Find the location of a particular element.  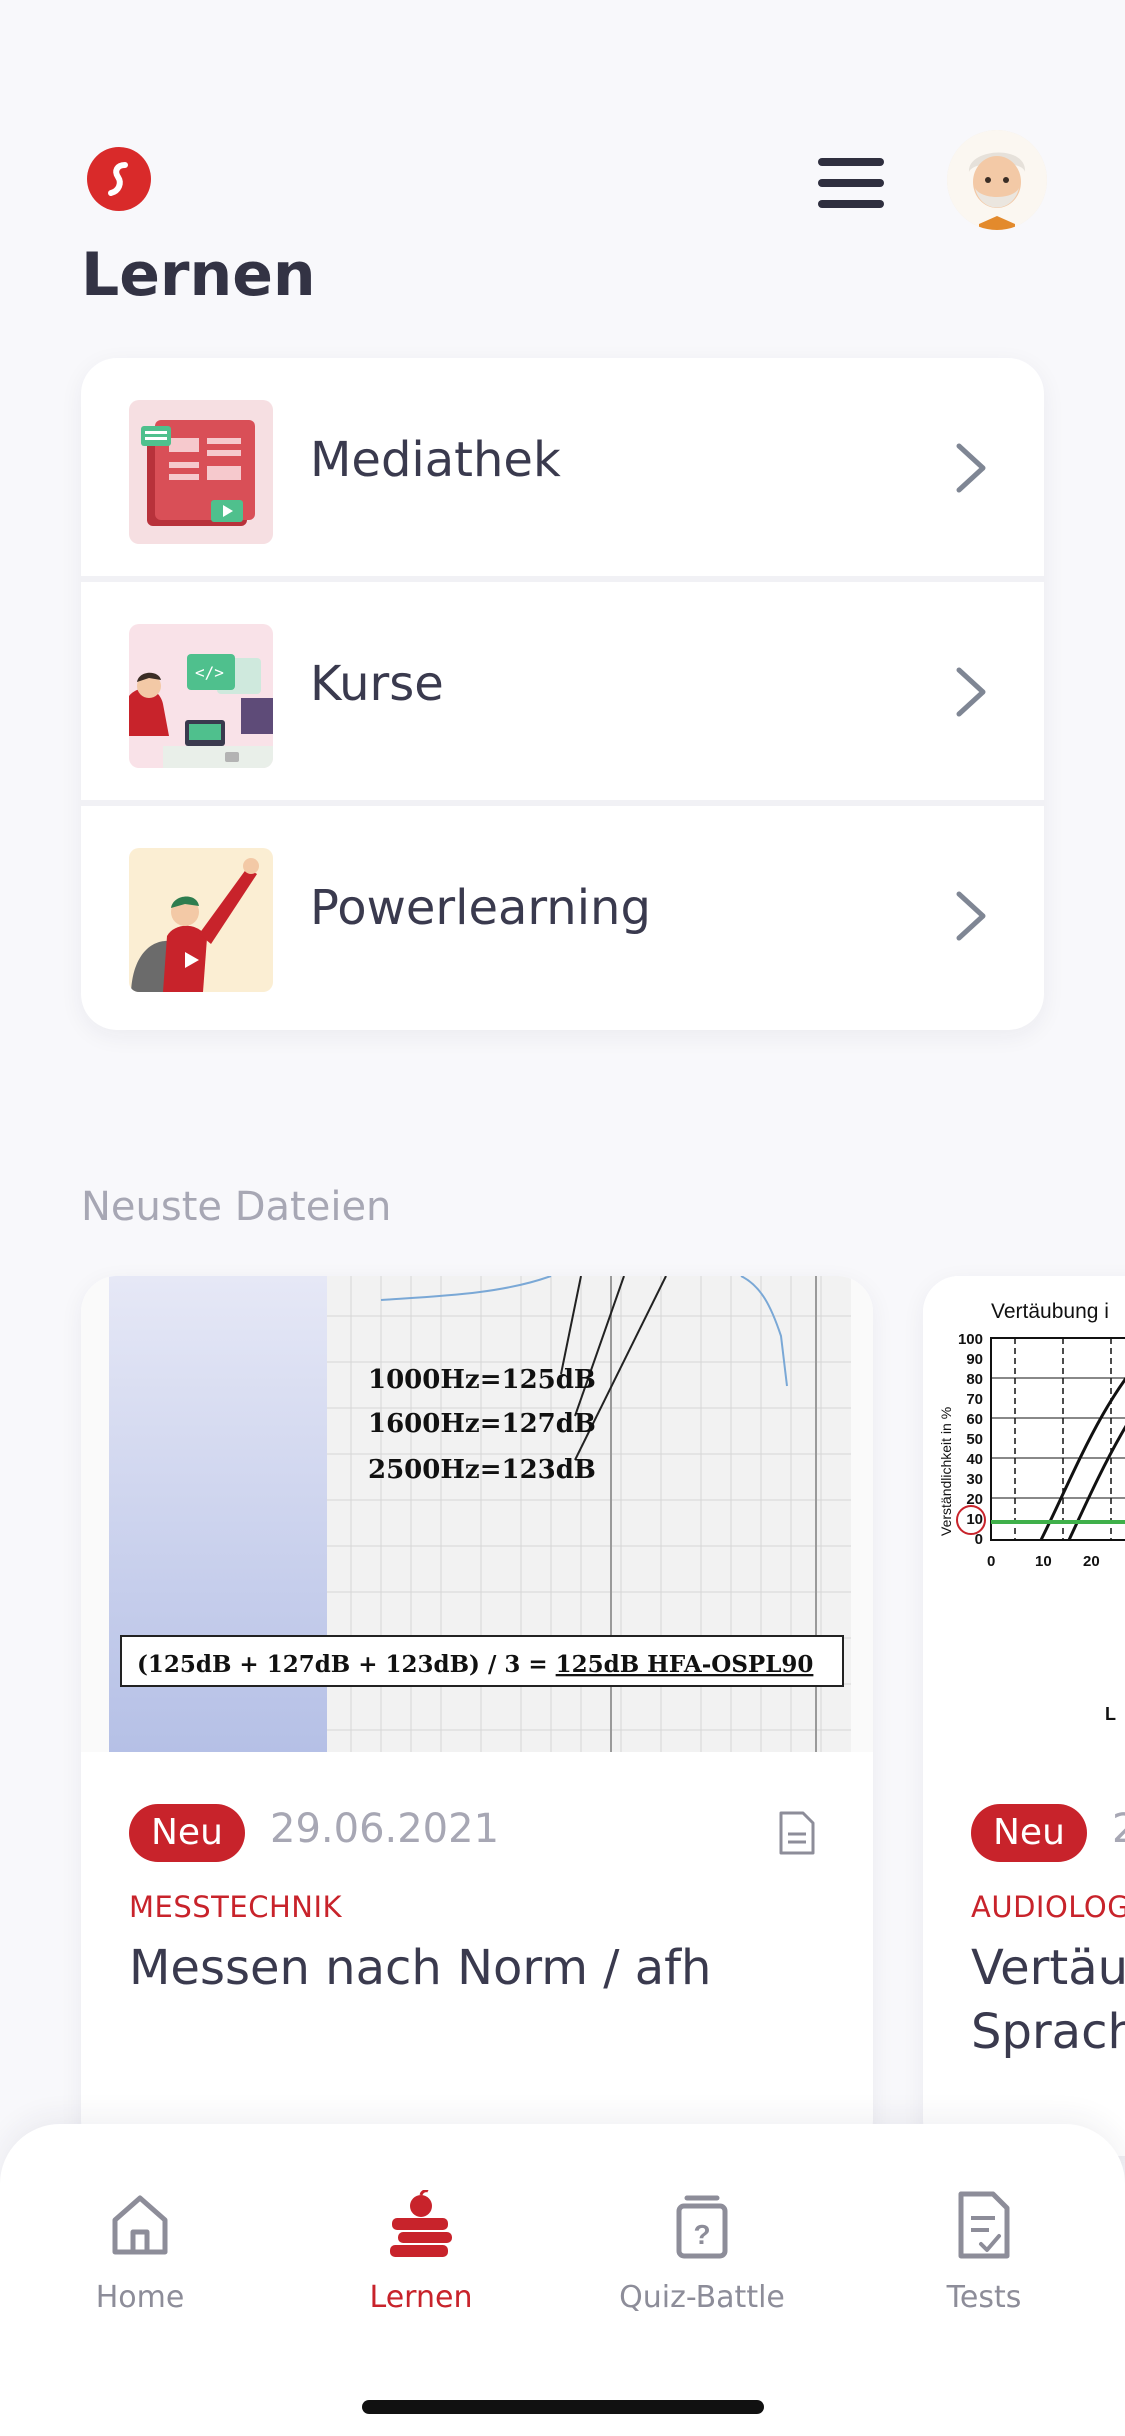

tab-label: Home is located at coordinates (140, 2297).